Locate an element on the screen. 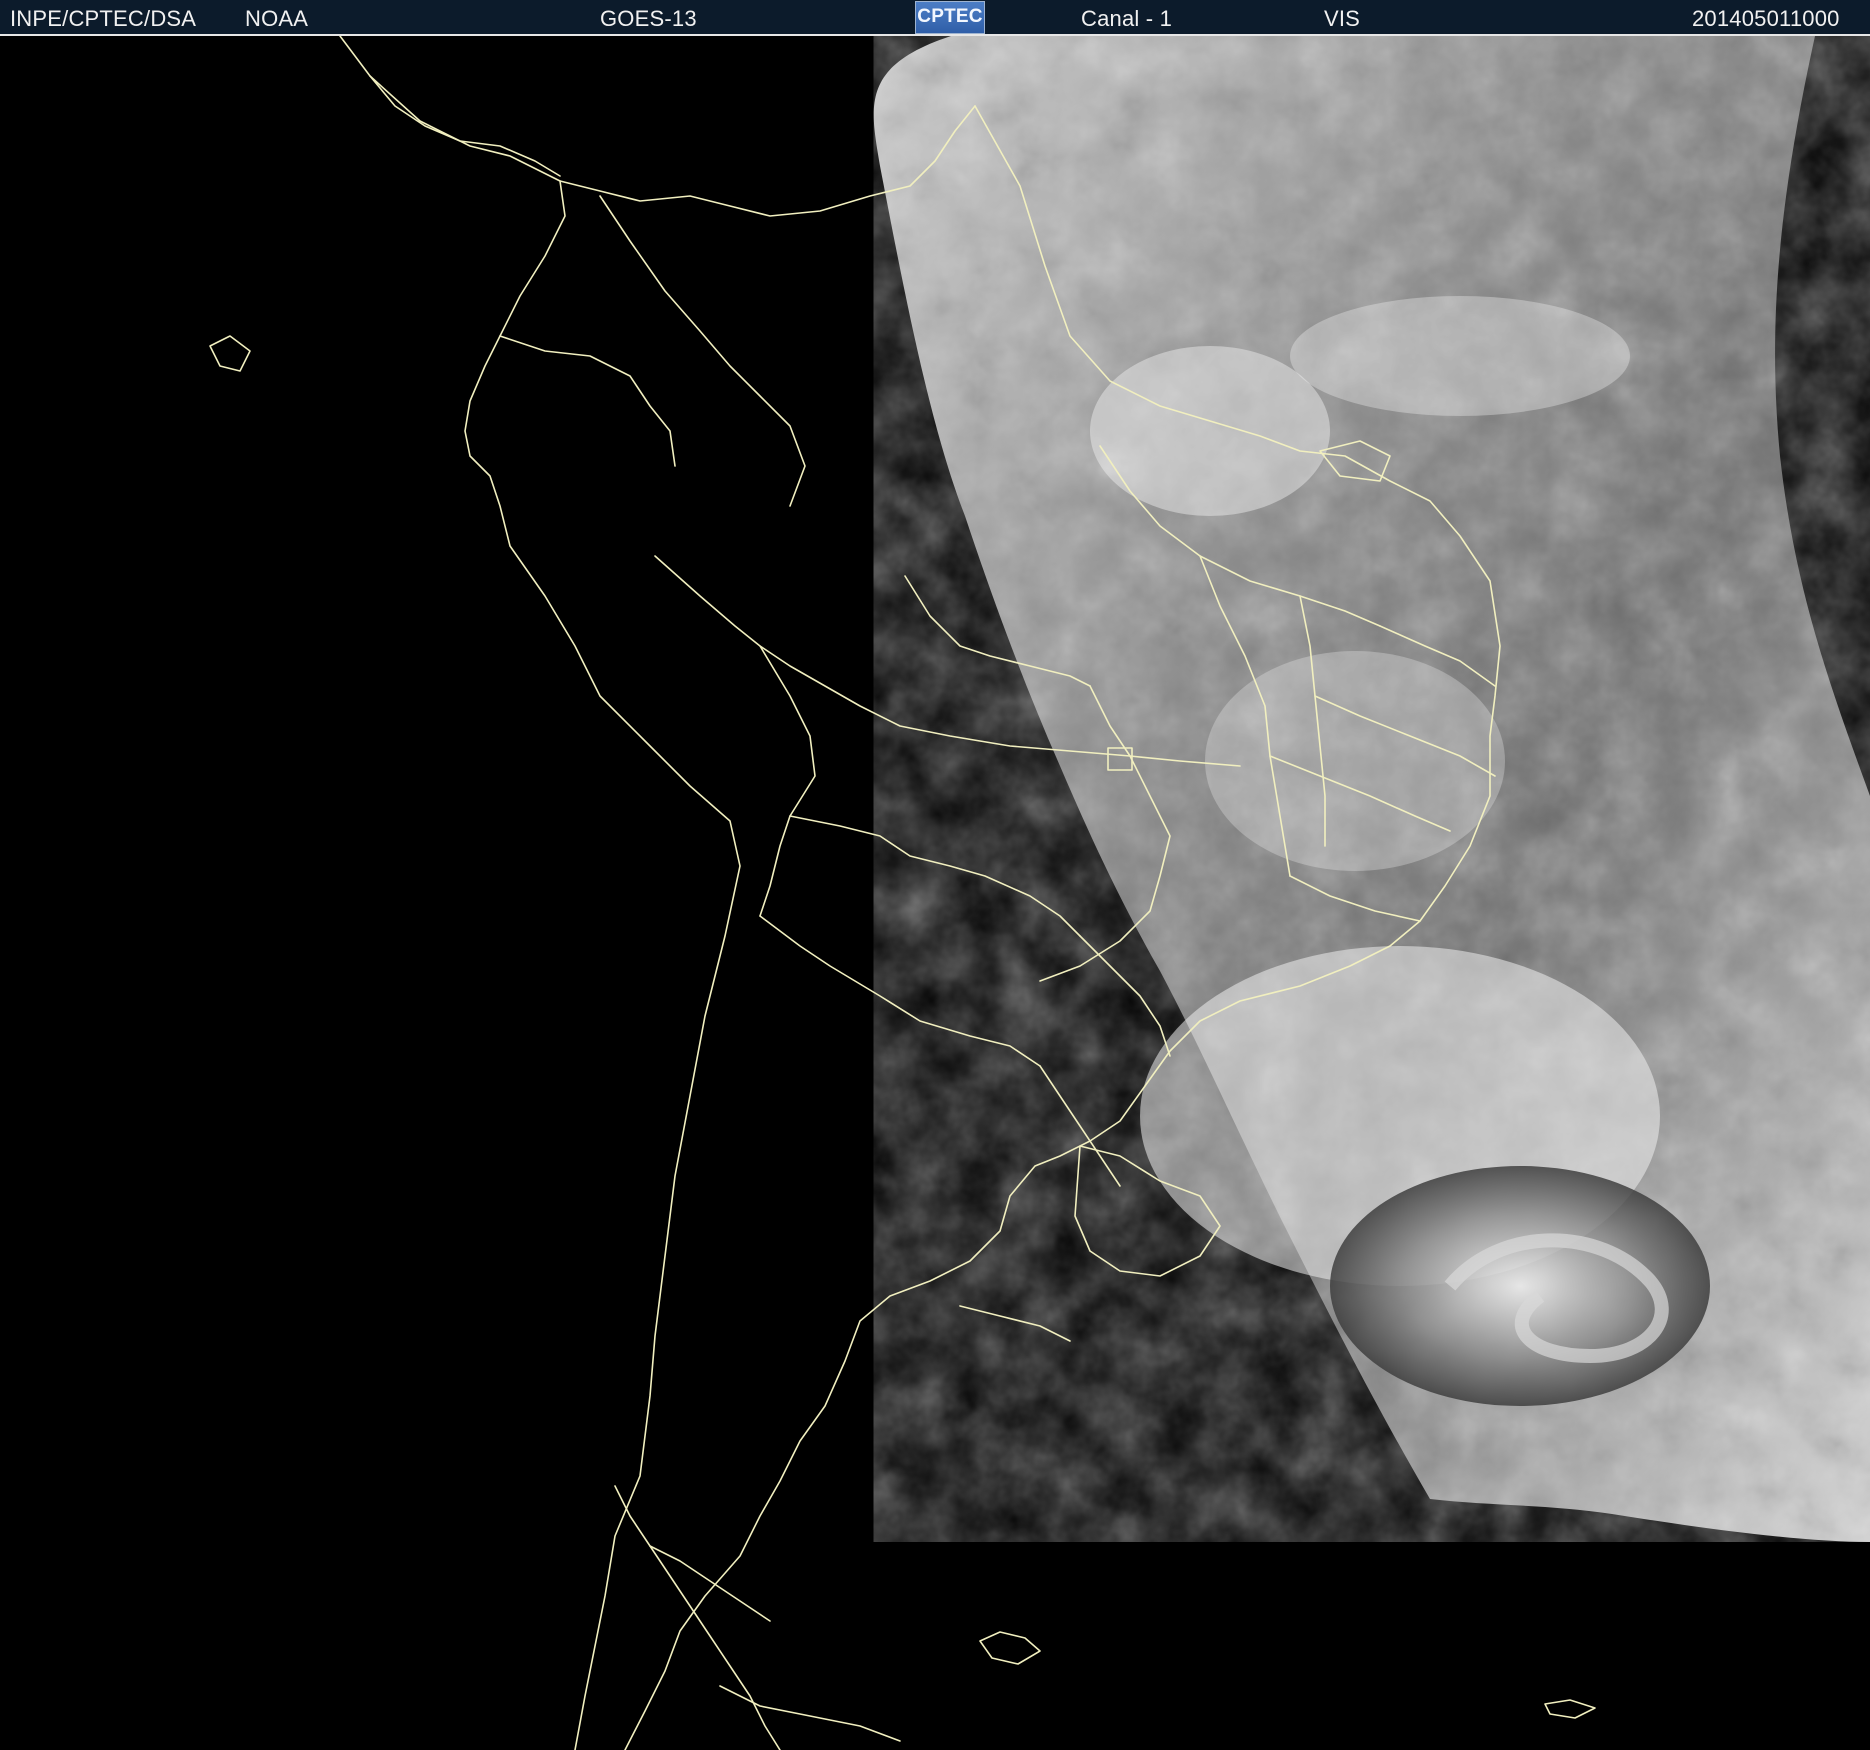  band-label: VIS is located at coordinates (1342, 18).